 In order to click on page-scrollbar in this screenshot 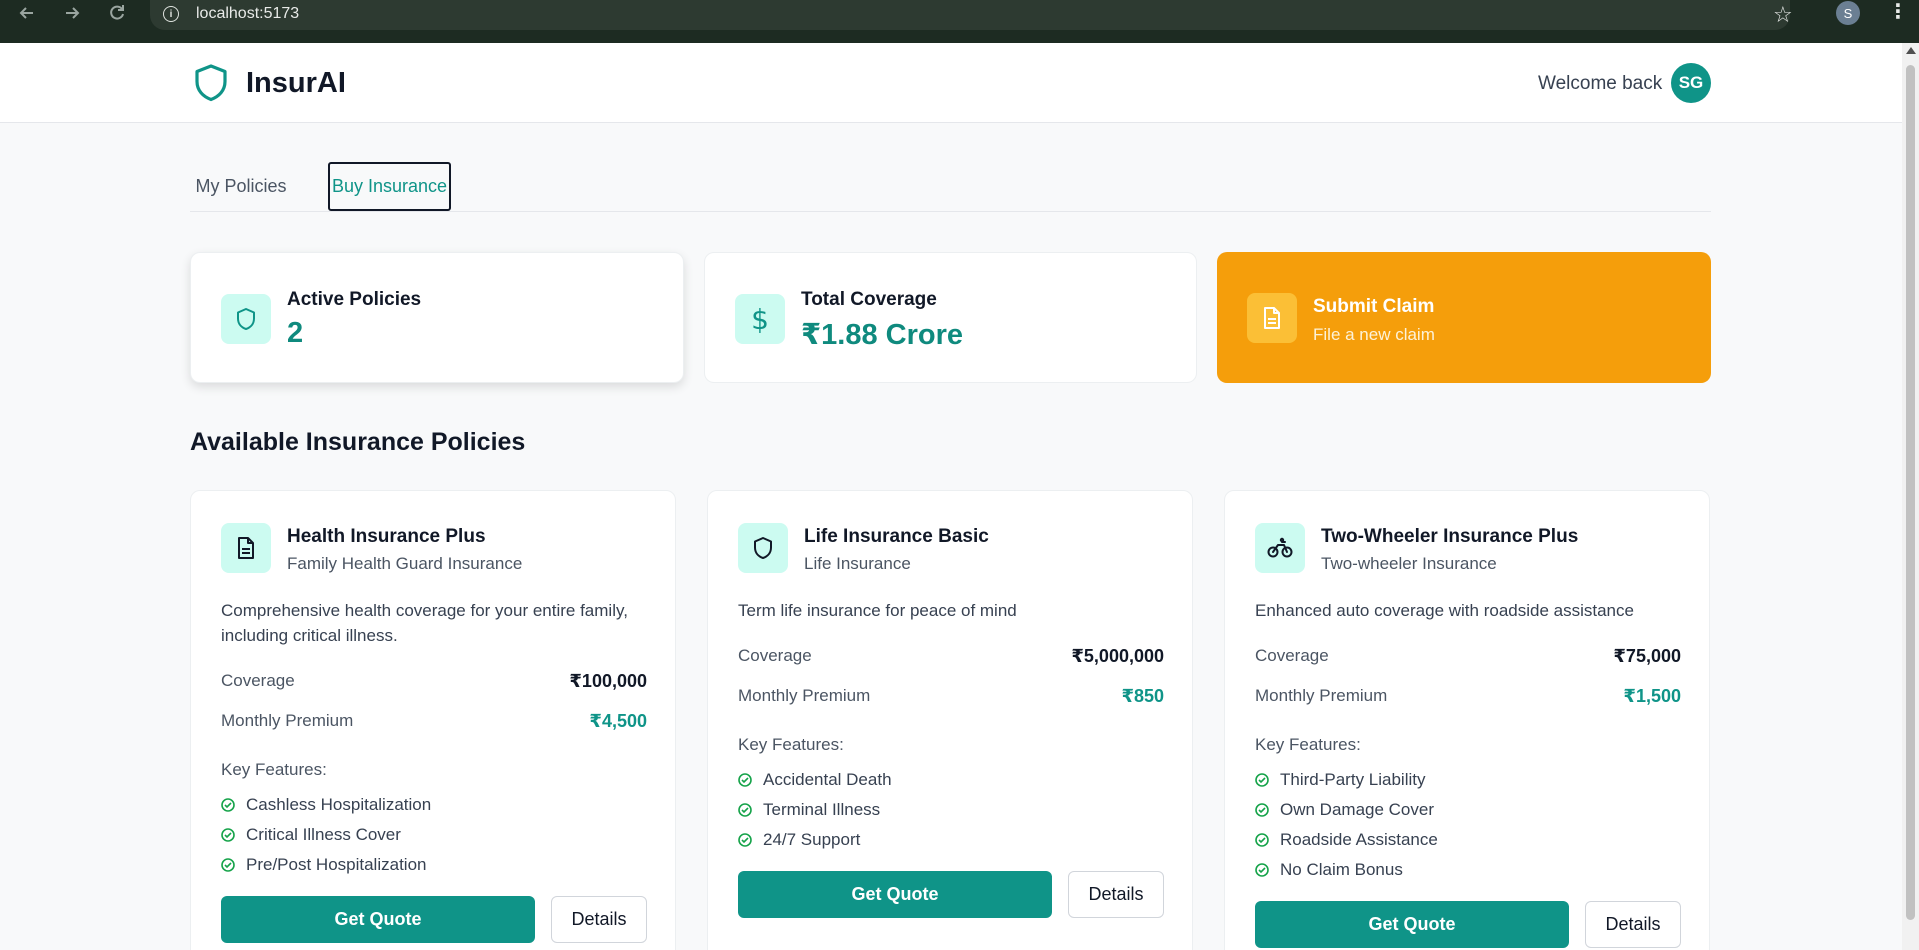, I will do `click(1910, 496)`.